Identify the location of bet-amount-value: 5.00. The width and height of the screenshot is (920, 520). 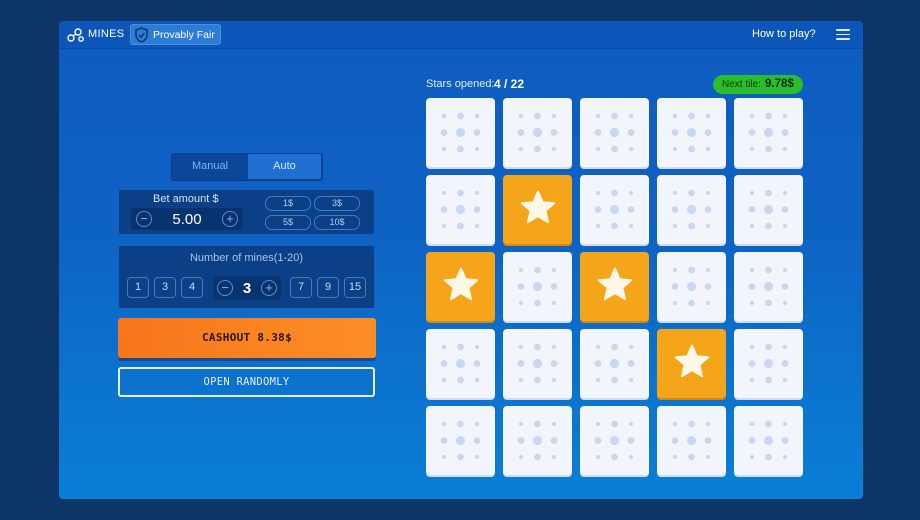
(187, 219).